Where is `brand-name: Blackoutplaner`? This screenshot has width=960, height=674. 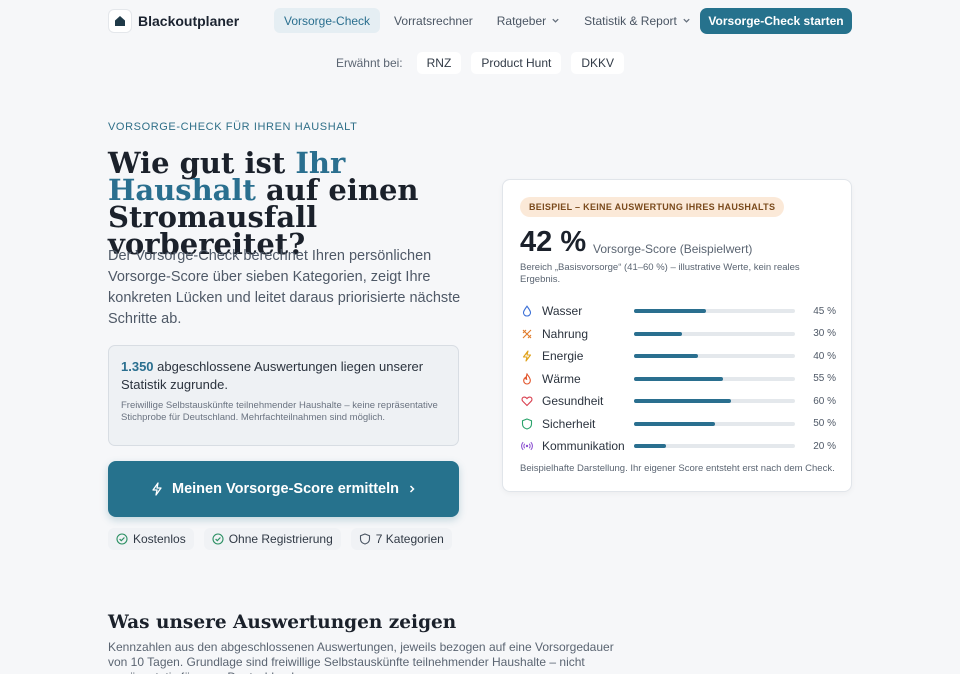
brand-name: Blackoutplaner is located at coordinates (189, 21).